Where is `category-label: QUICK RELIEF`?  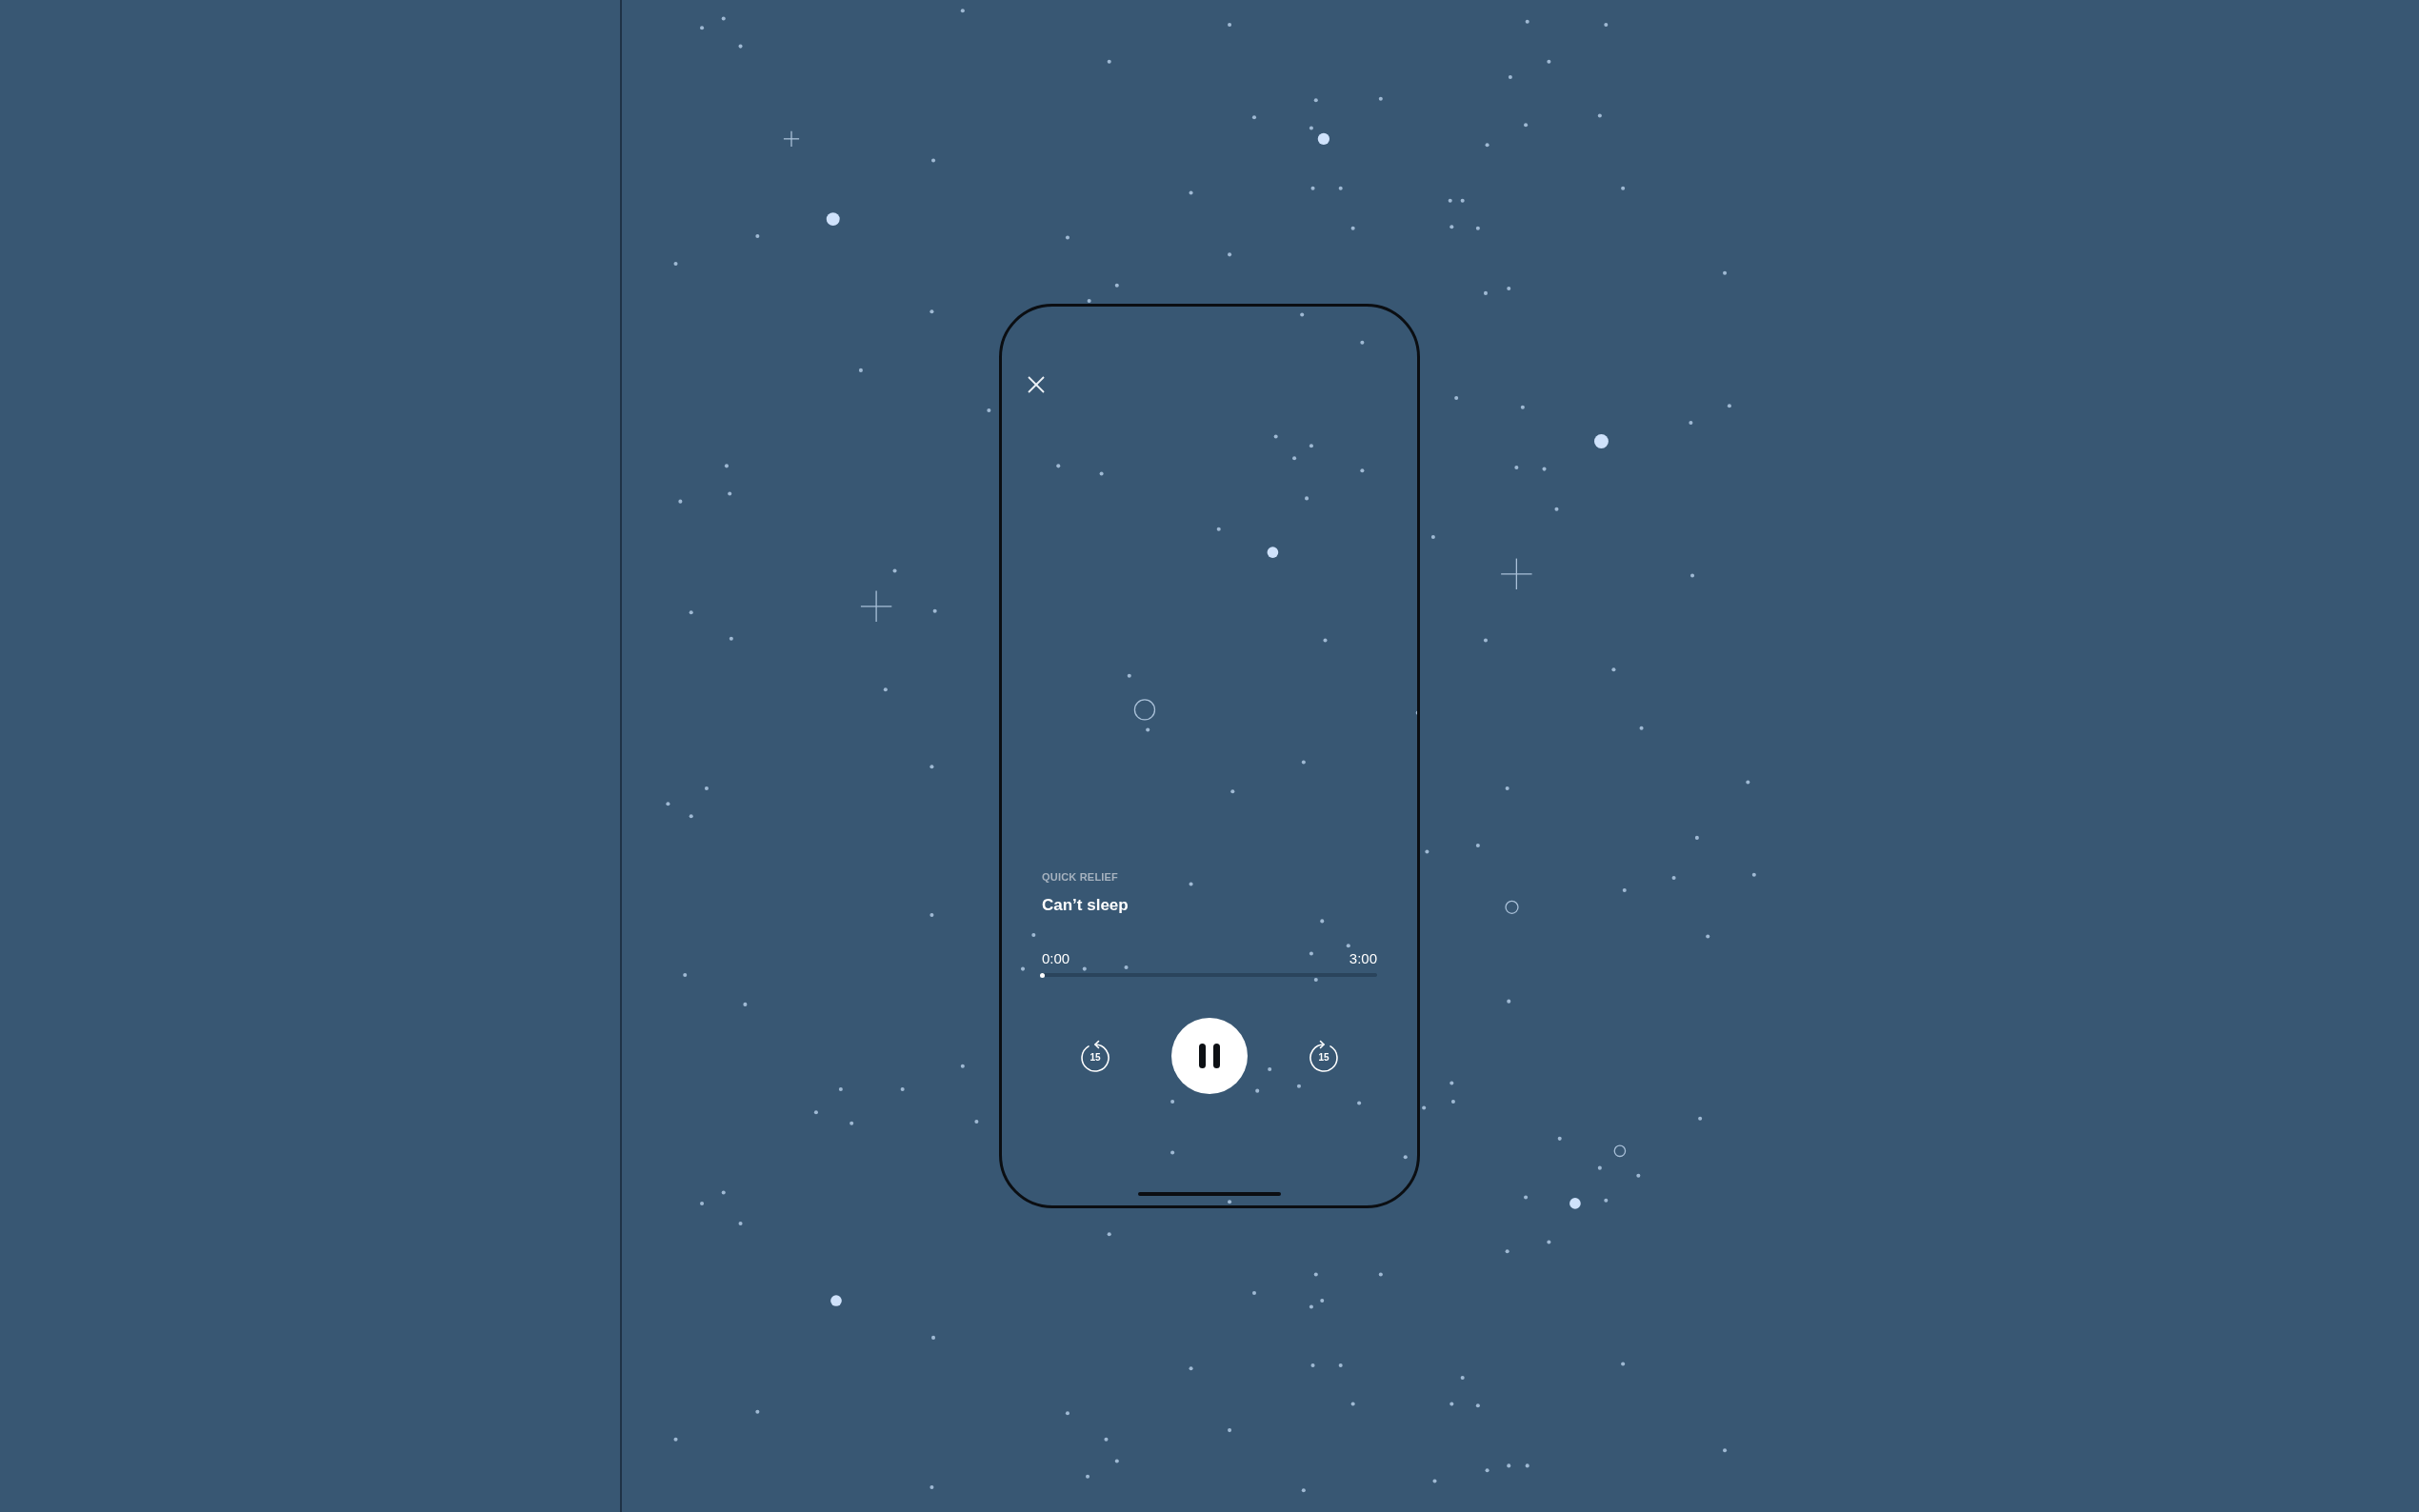 category-label: QUICK RELIEF is located at coordinates (1080, 877).